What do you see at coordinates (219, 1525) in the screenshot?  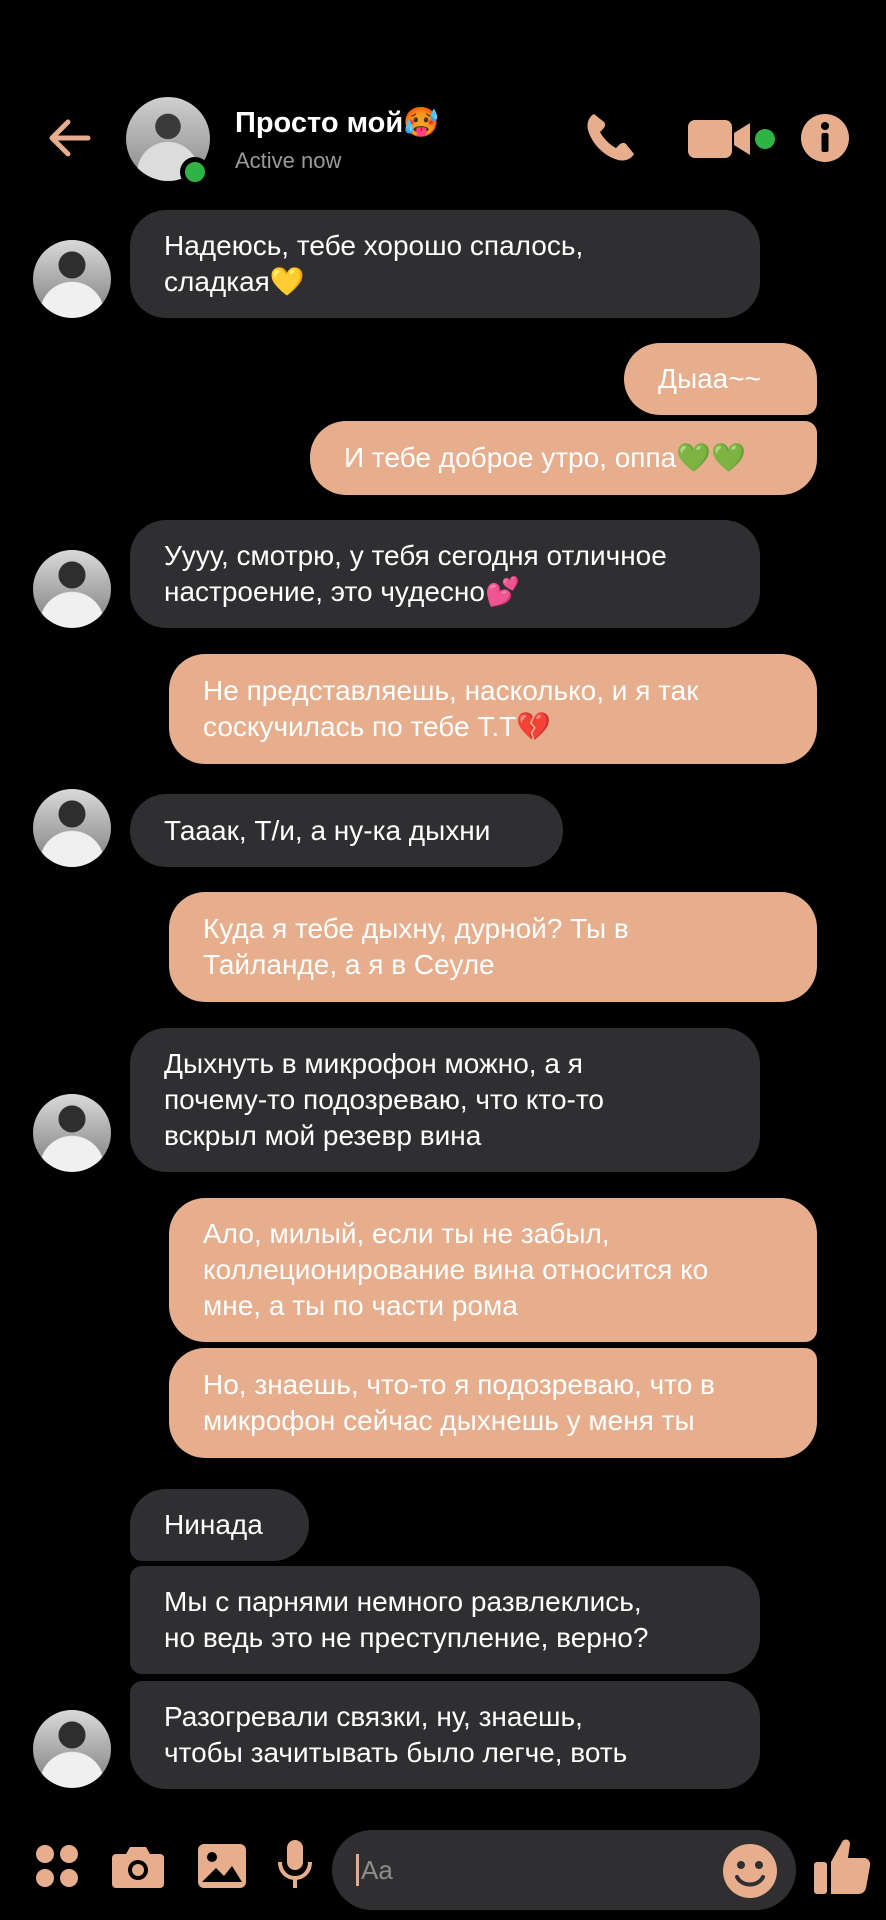 I see `message-bubble-incoming: Нинада` at bounding box center [219, 1525].